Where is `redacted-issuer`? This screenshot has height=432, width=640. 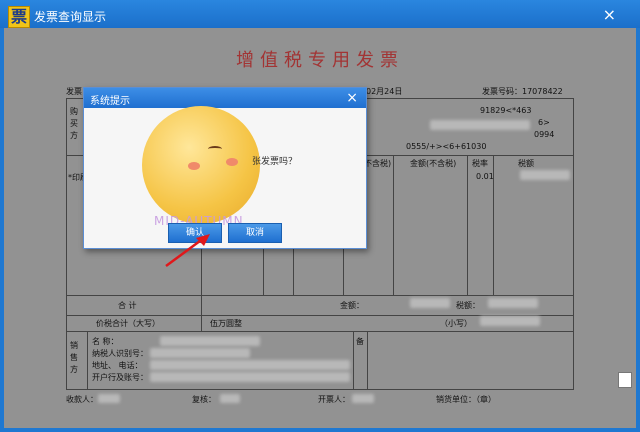
redacted-issuer is located at coordinates (363, 398).